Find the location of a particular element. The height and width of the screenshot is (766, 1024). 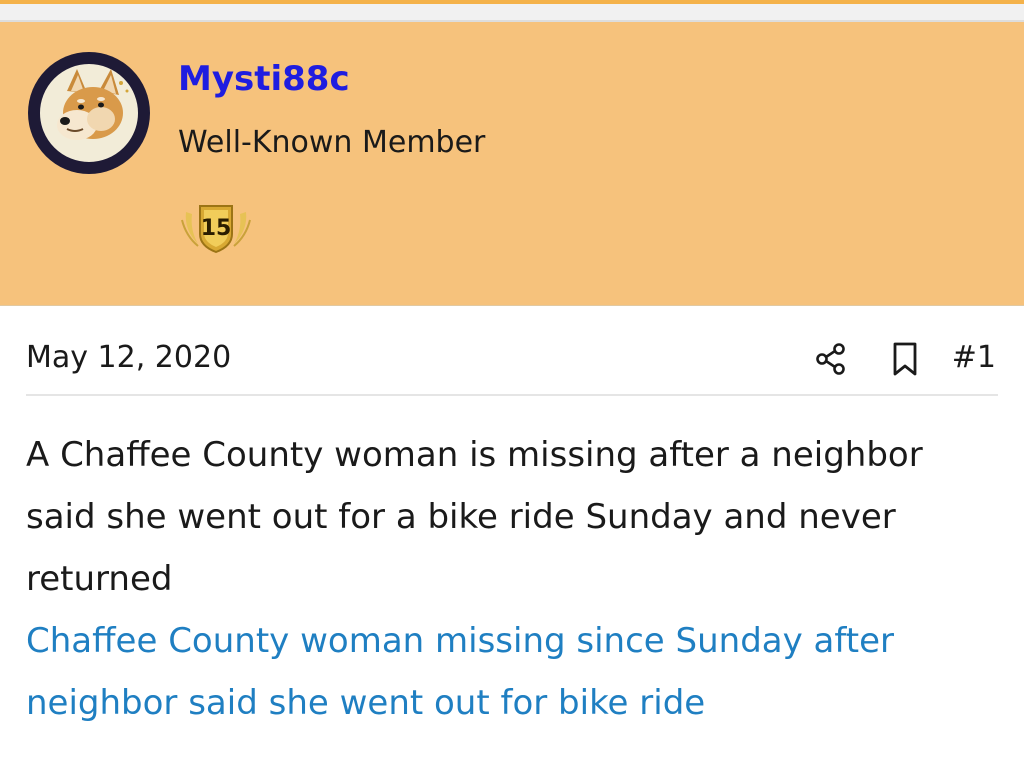

user-title: Well-Known Member is located at coordinates (332, 142).